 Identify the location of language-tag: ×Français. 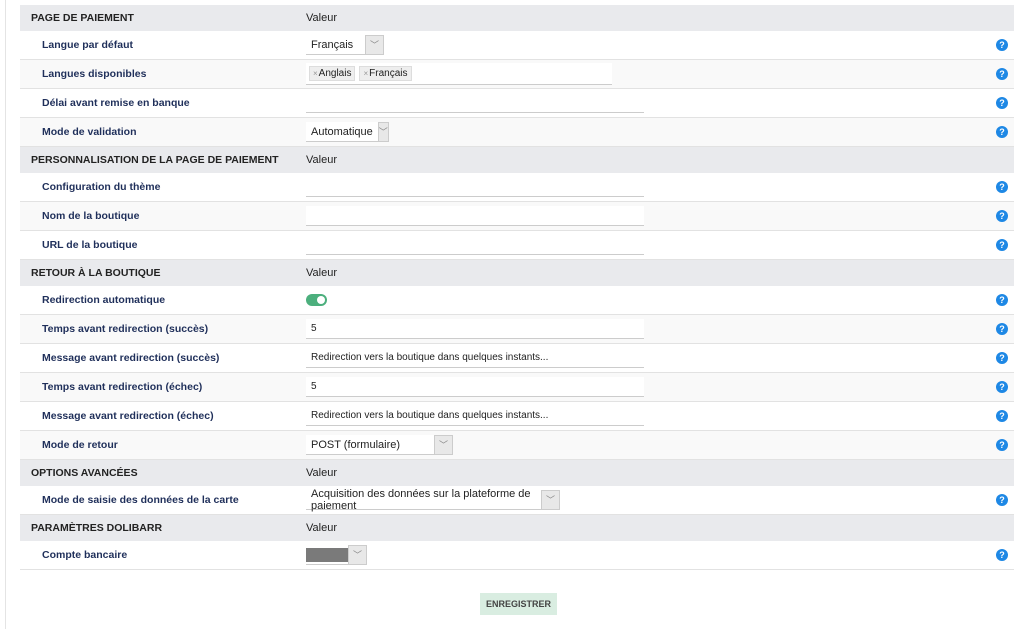
(385, 73).